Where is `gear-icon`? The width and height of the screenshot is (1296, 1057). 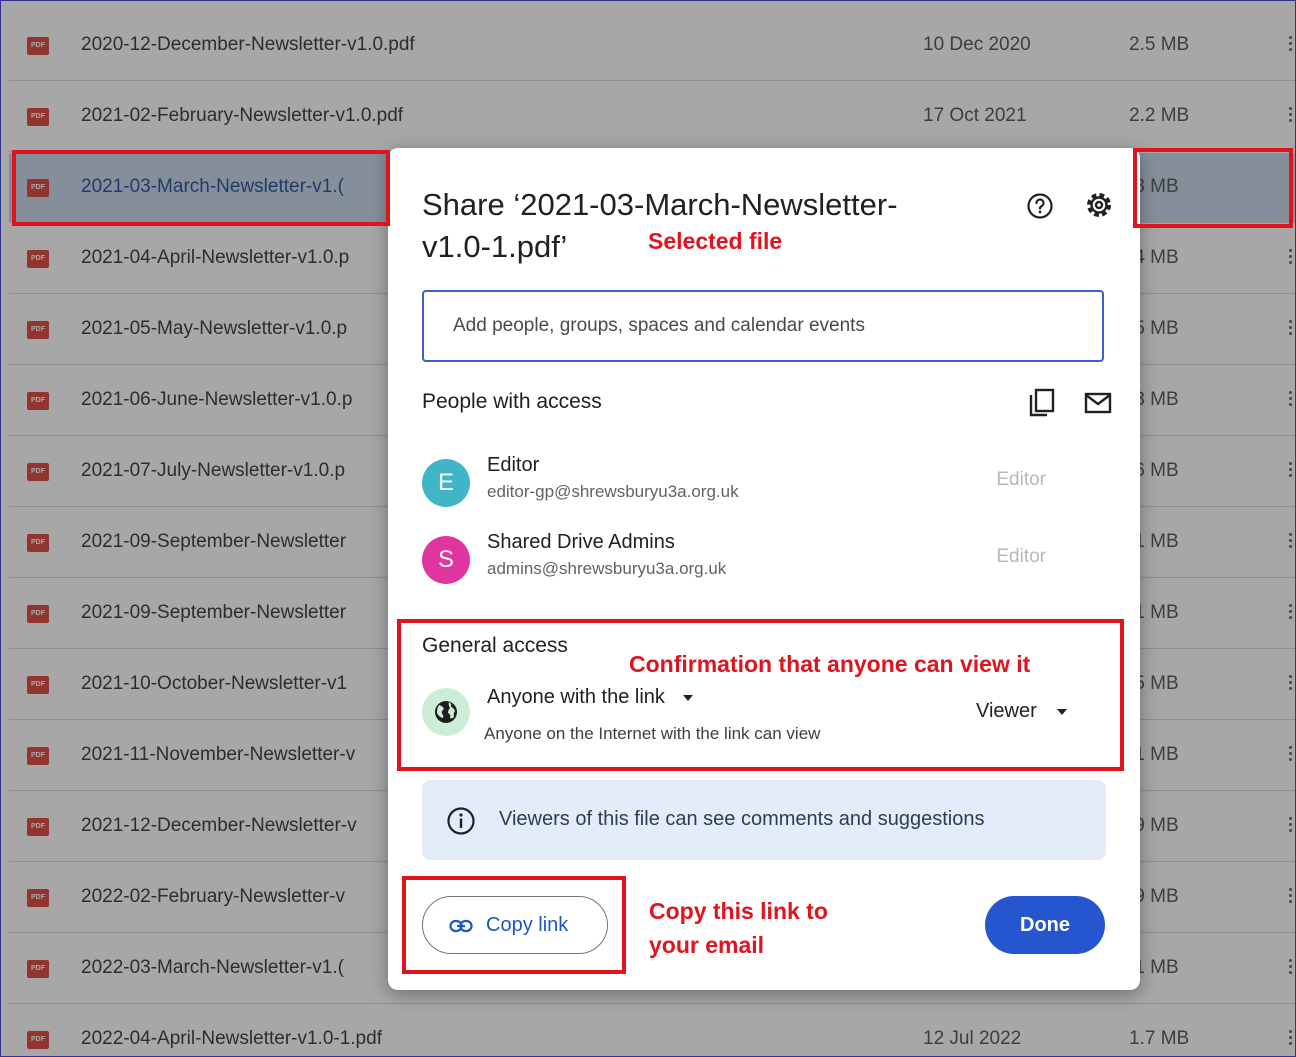 gear-icon is located at coordinates (1099, 205).